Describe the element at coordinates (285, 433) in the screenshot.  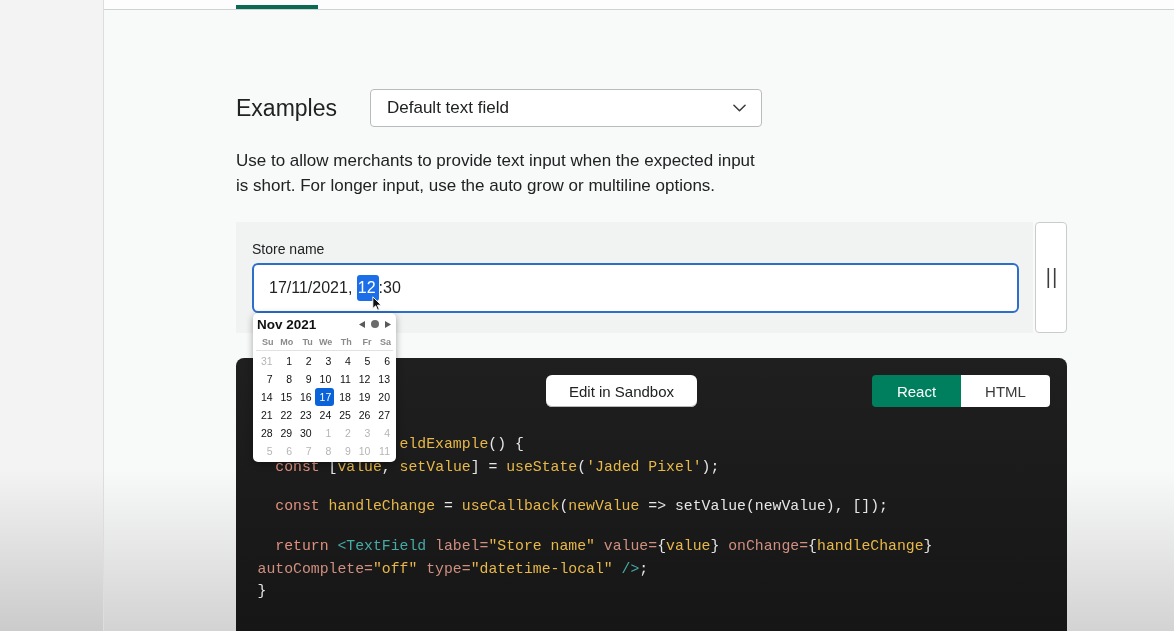
I see `calendar-day: 29` at that location.